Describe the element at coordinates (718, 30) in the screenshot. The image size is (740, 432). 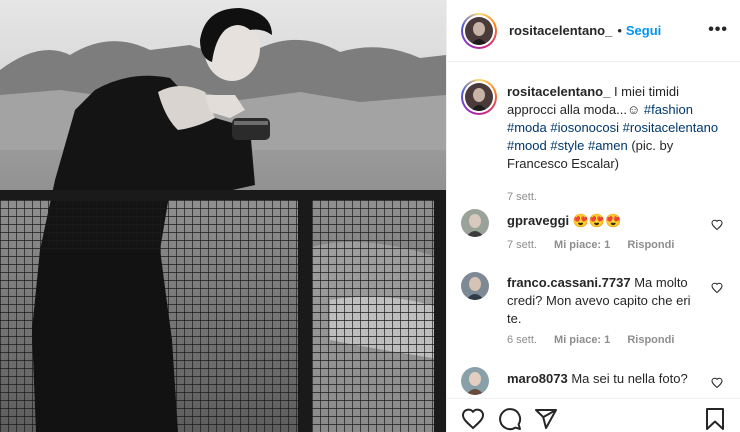
I see `more-options-icon: •••` at that location.